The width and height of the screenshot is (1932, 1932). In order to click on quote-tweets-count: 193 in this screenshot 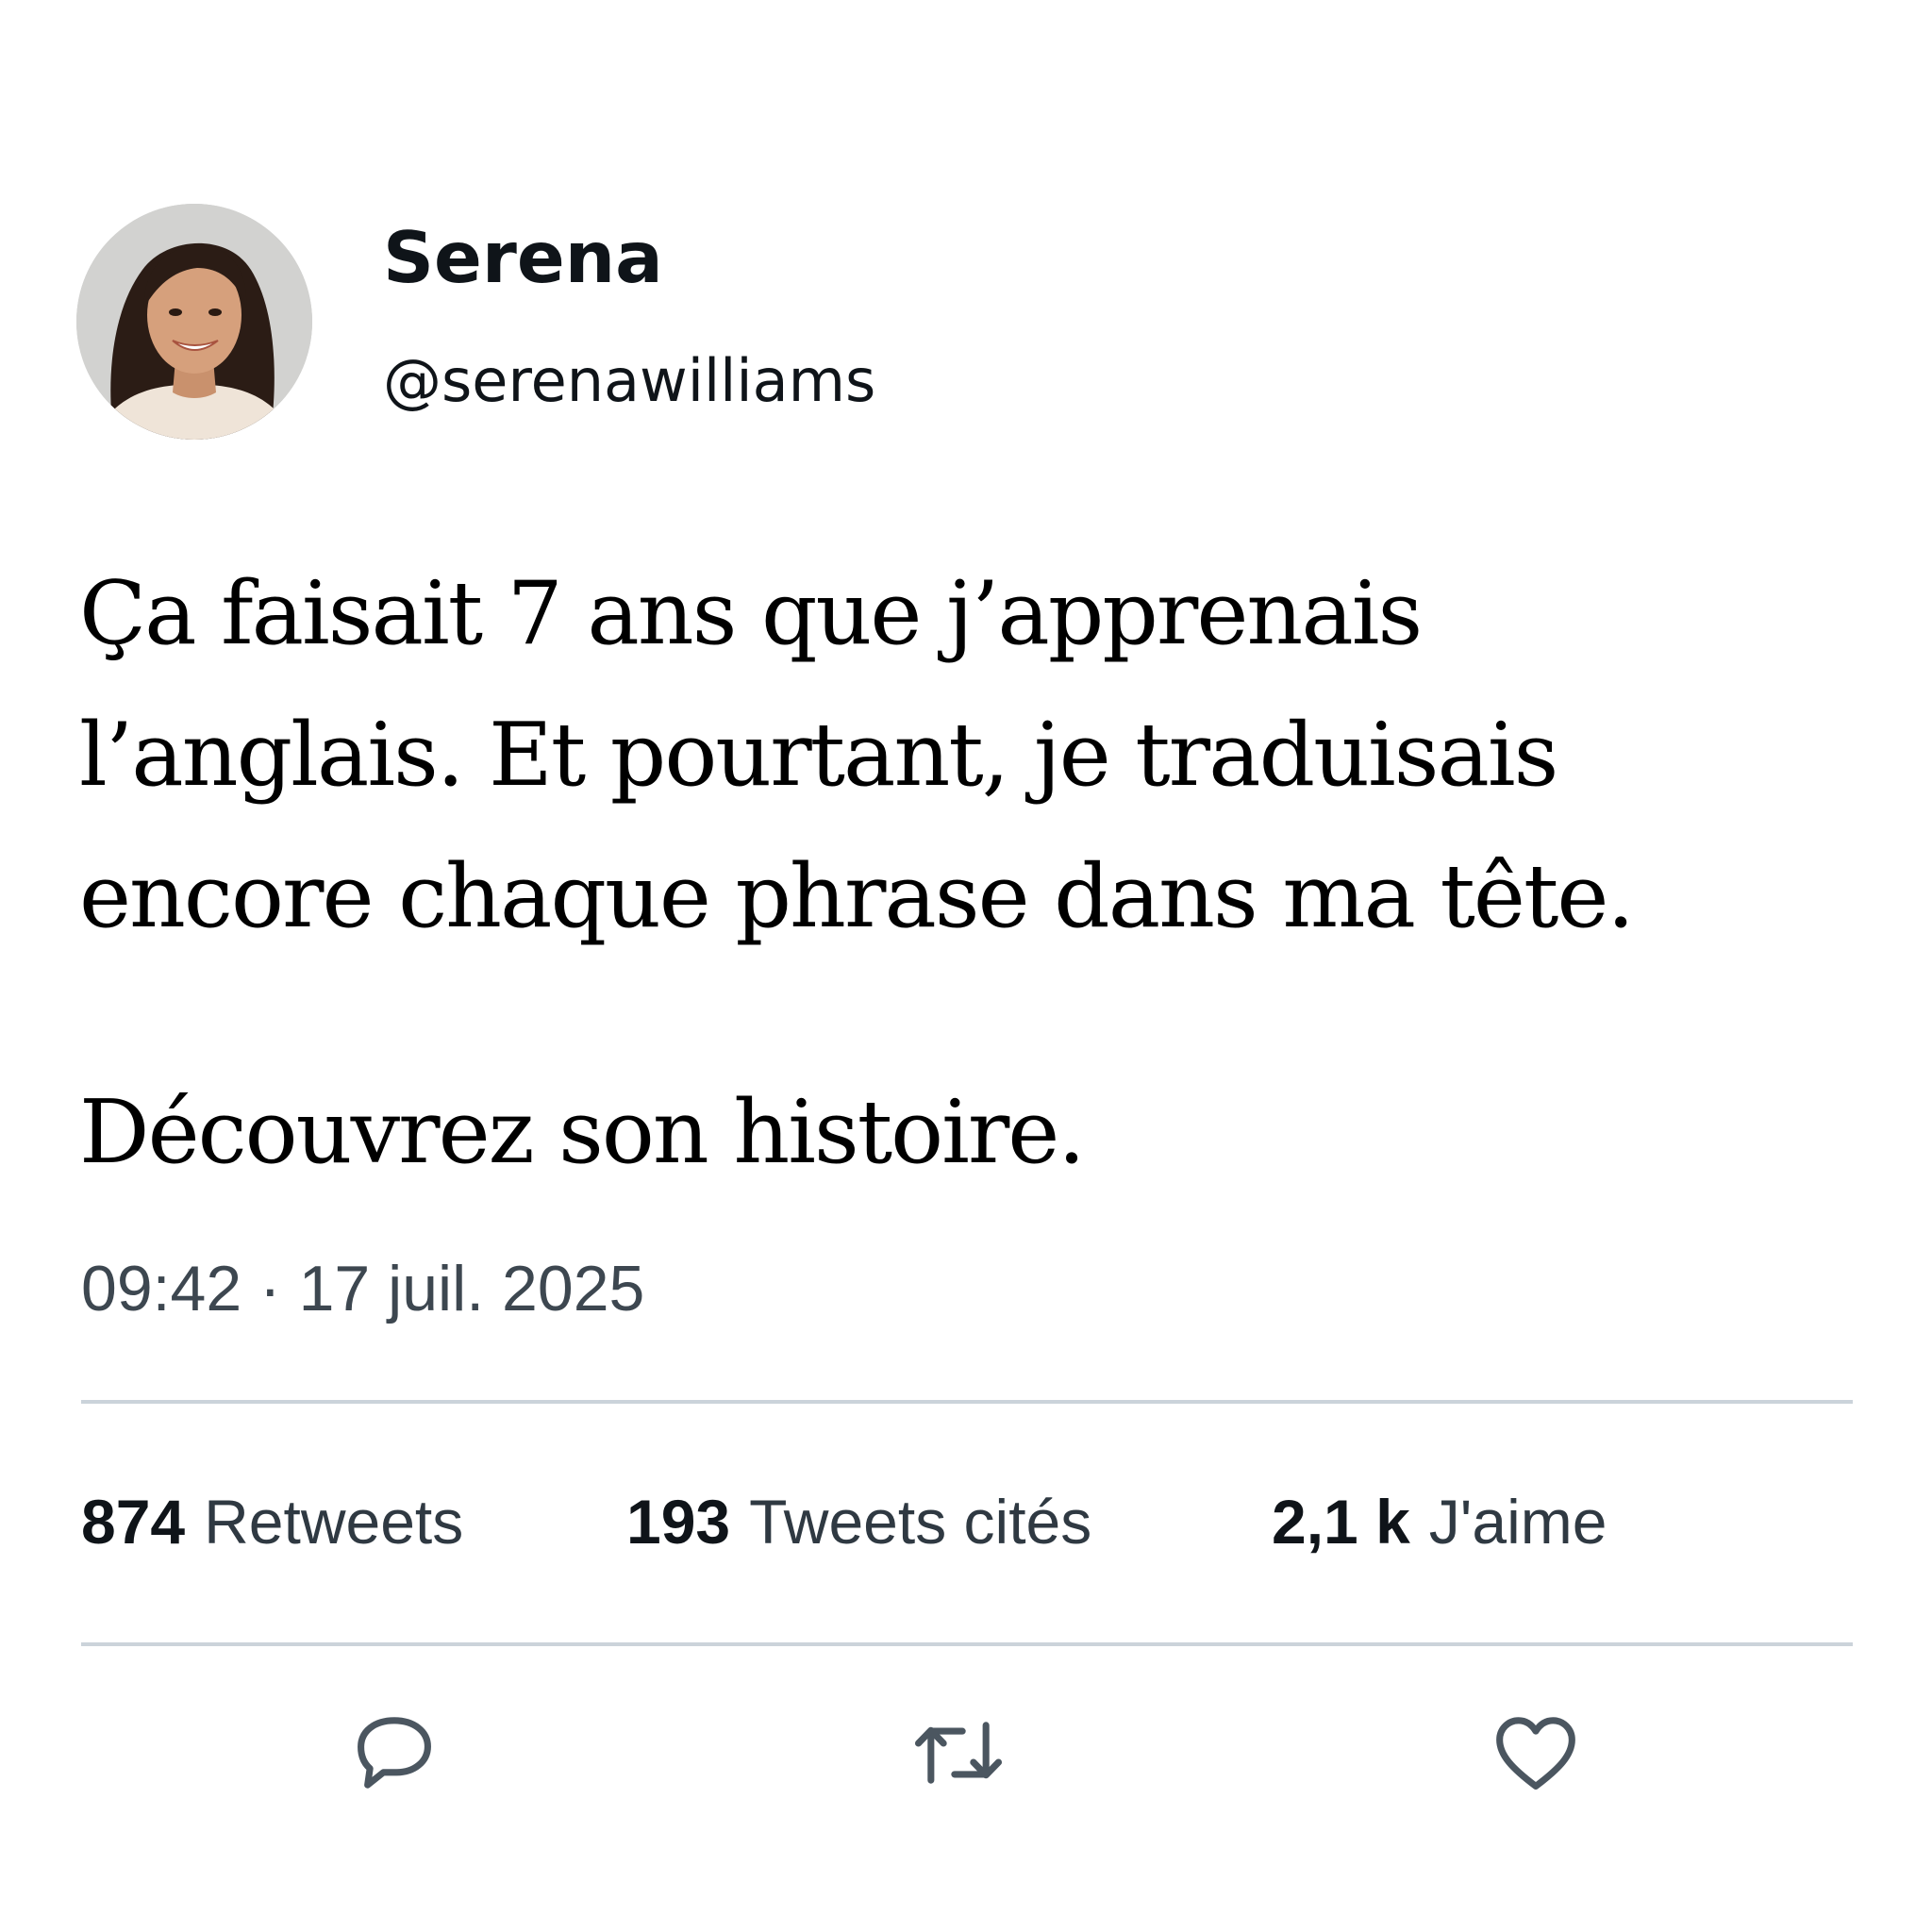, I will do `click(678, 1522)`.